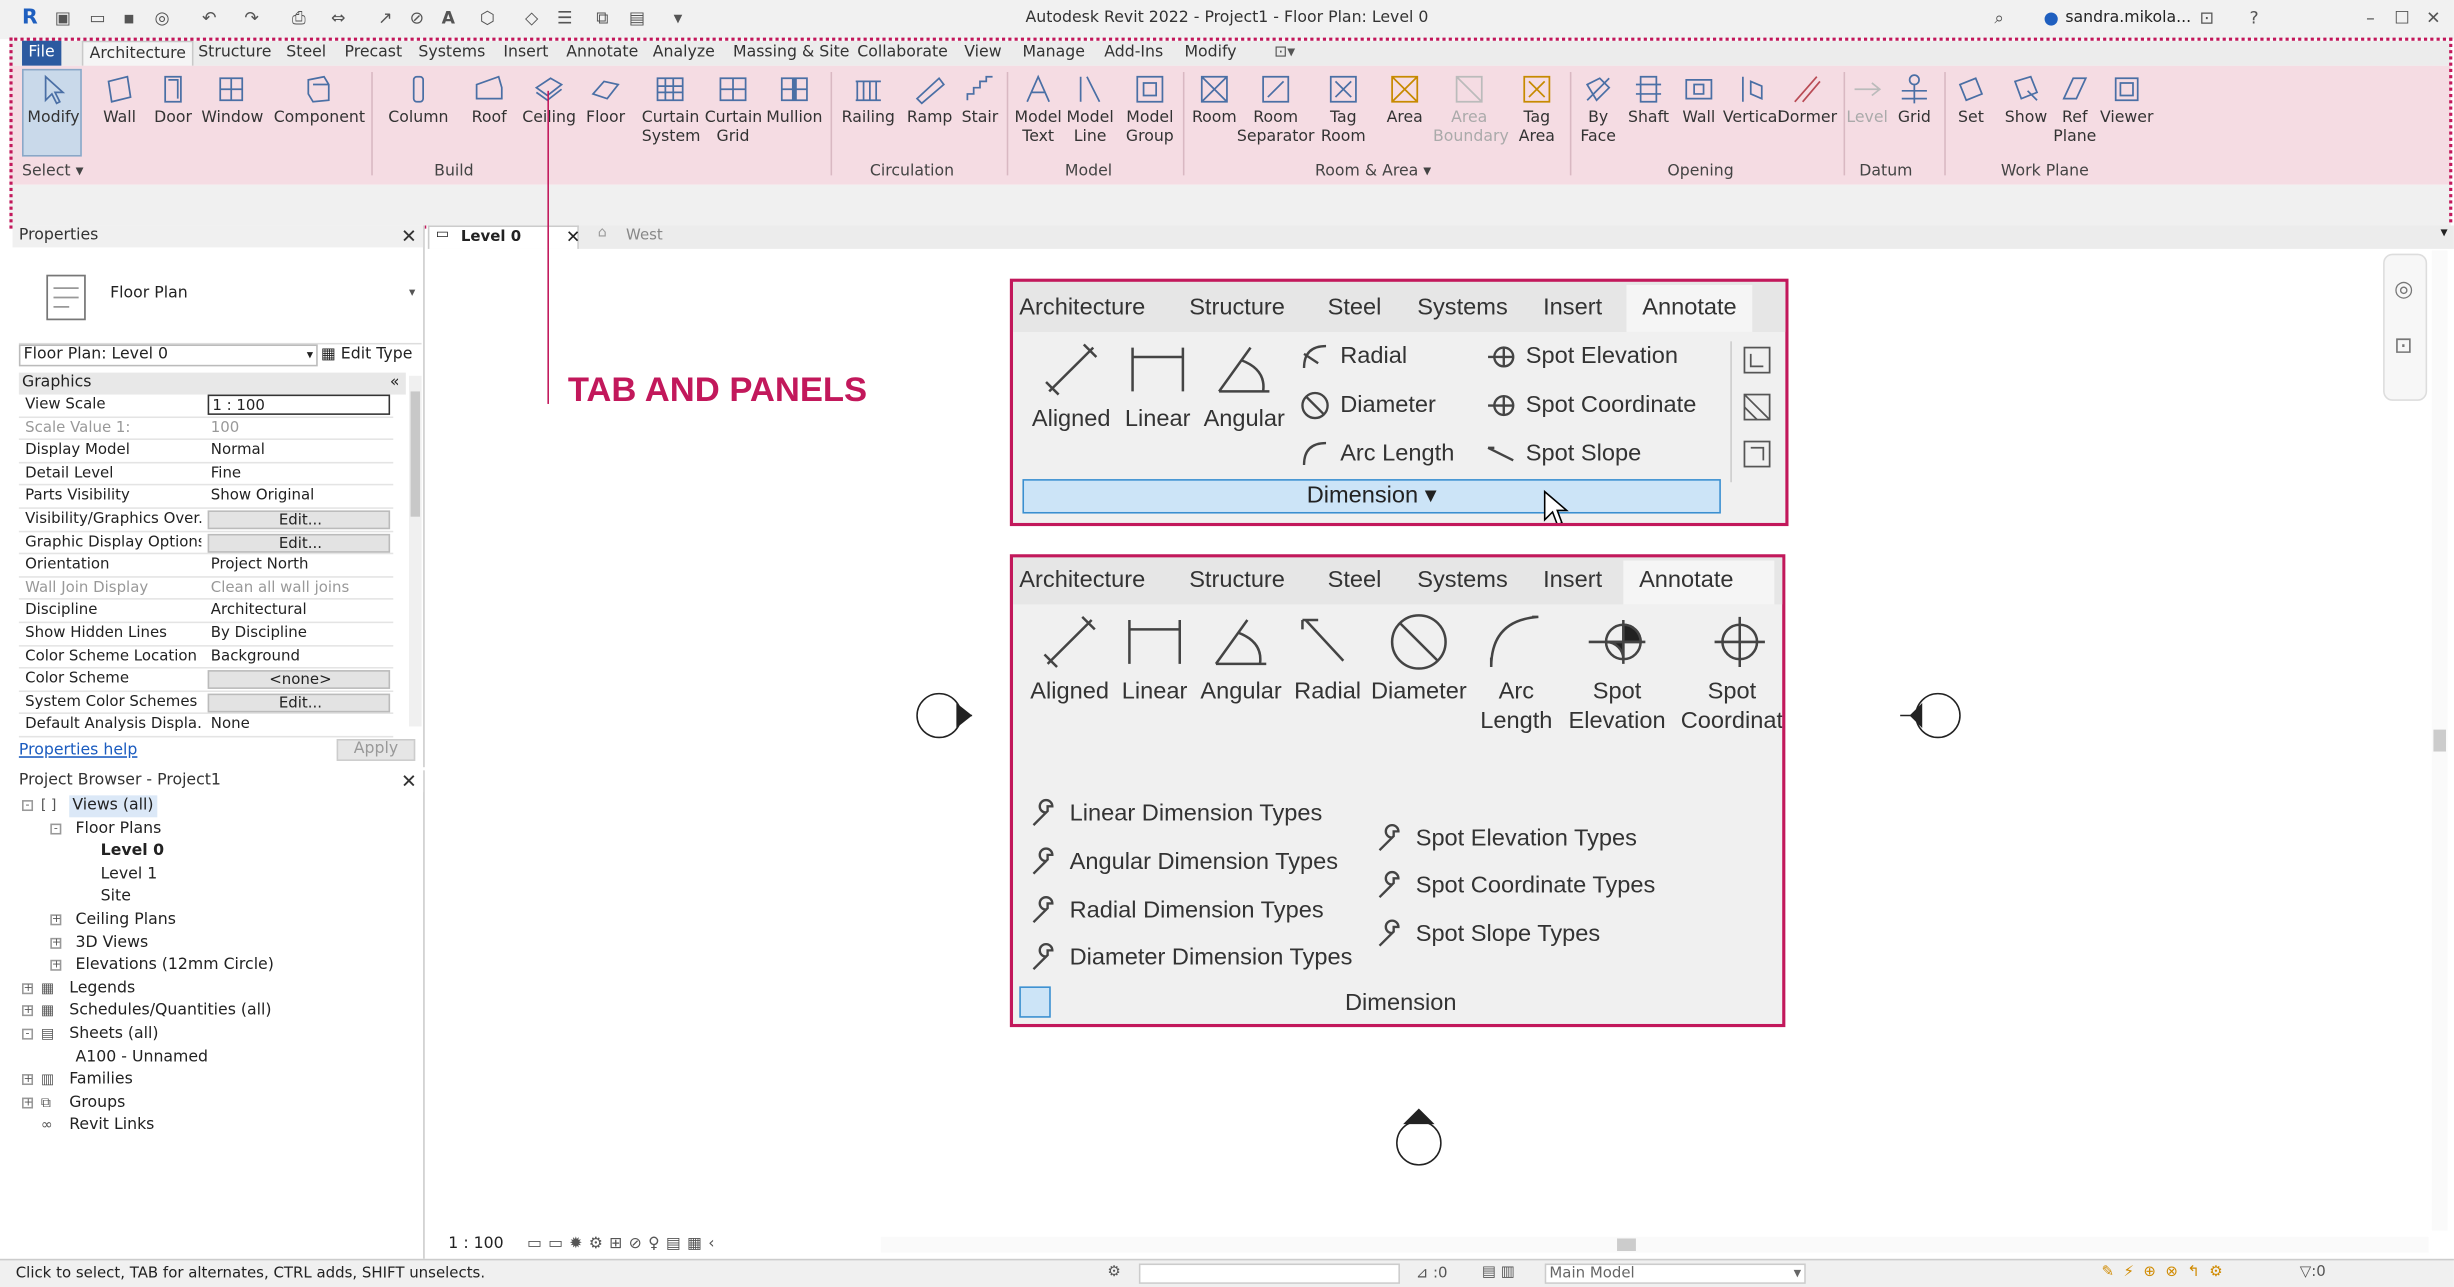 This screenshot has width=2454, height=1287. What do you see at coordinates (504, 237) in the screenshot?
I see `view-tab-level-0: ▭ Level 0 ✕` at bounding box center [504, 237].